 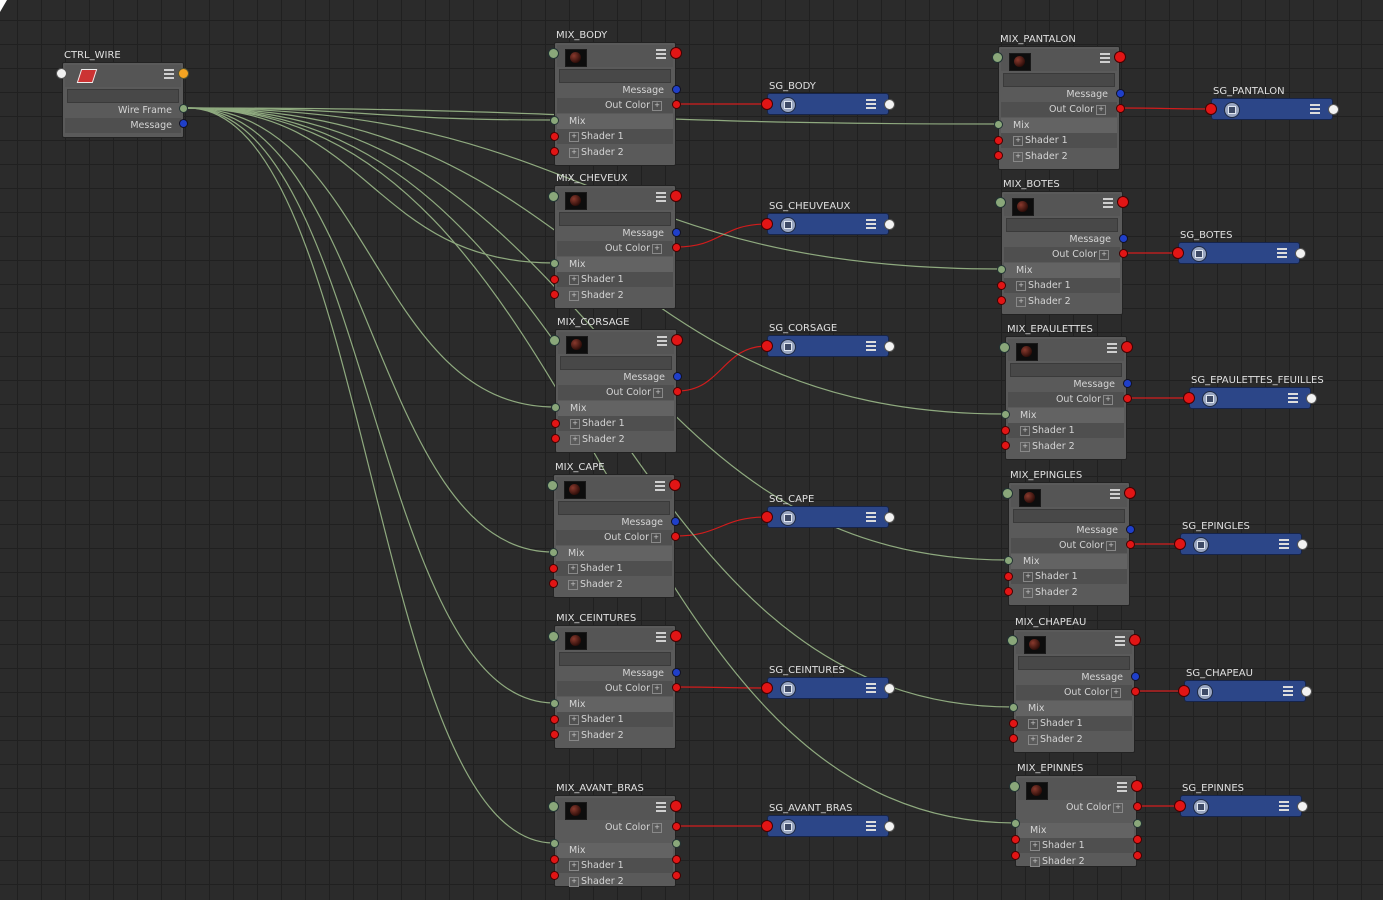 What do you see at coordinates (828, 340) in the screenshot?
I see `shading-group-node: SG_CORSAGE` at bounding box center [828, 340].